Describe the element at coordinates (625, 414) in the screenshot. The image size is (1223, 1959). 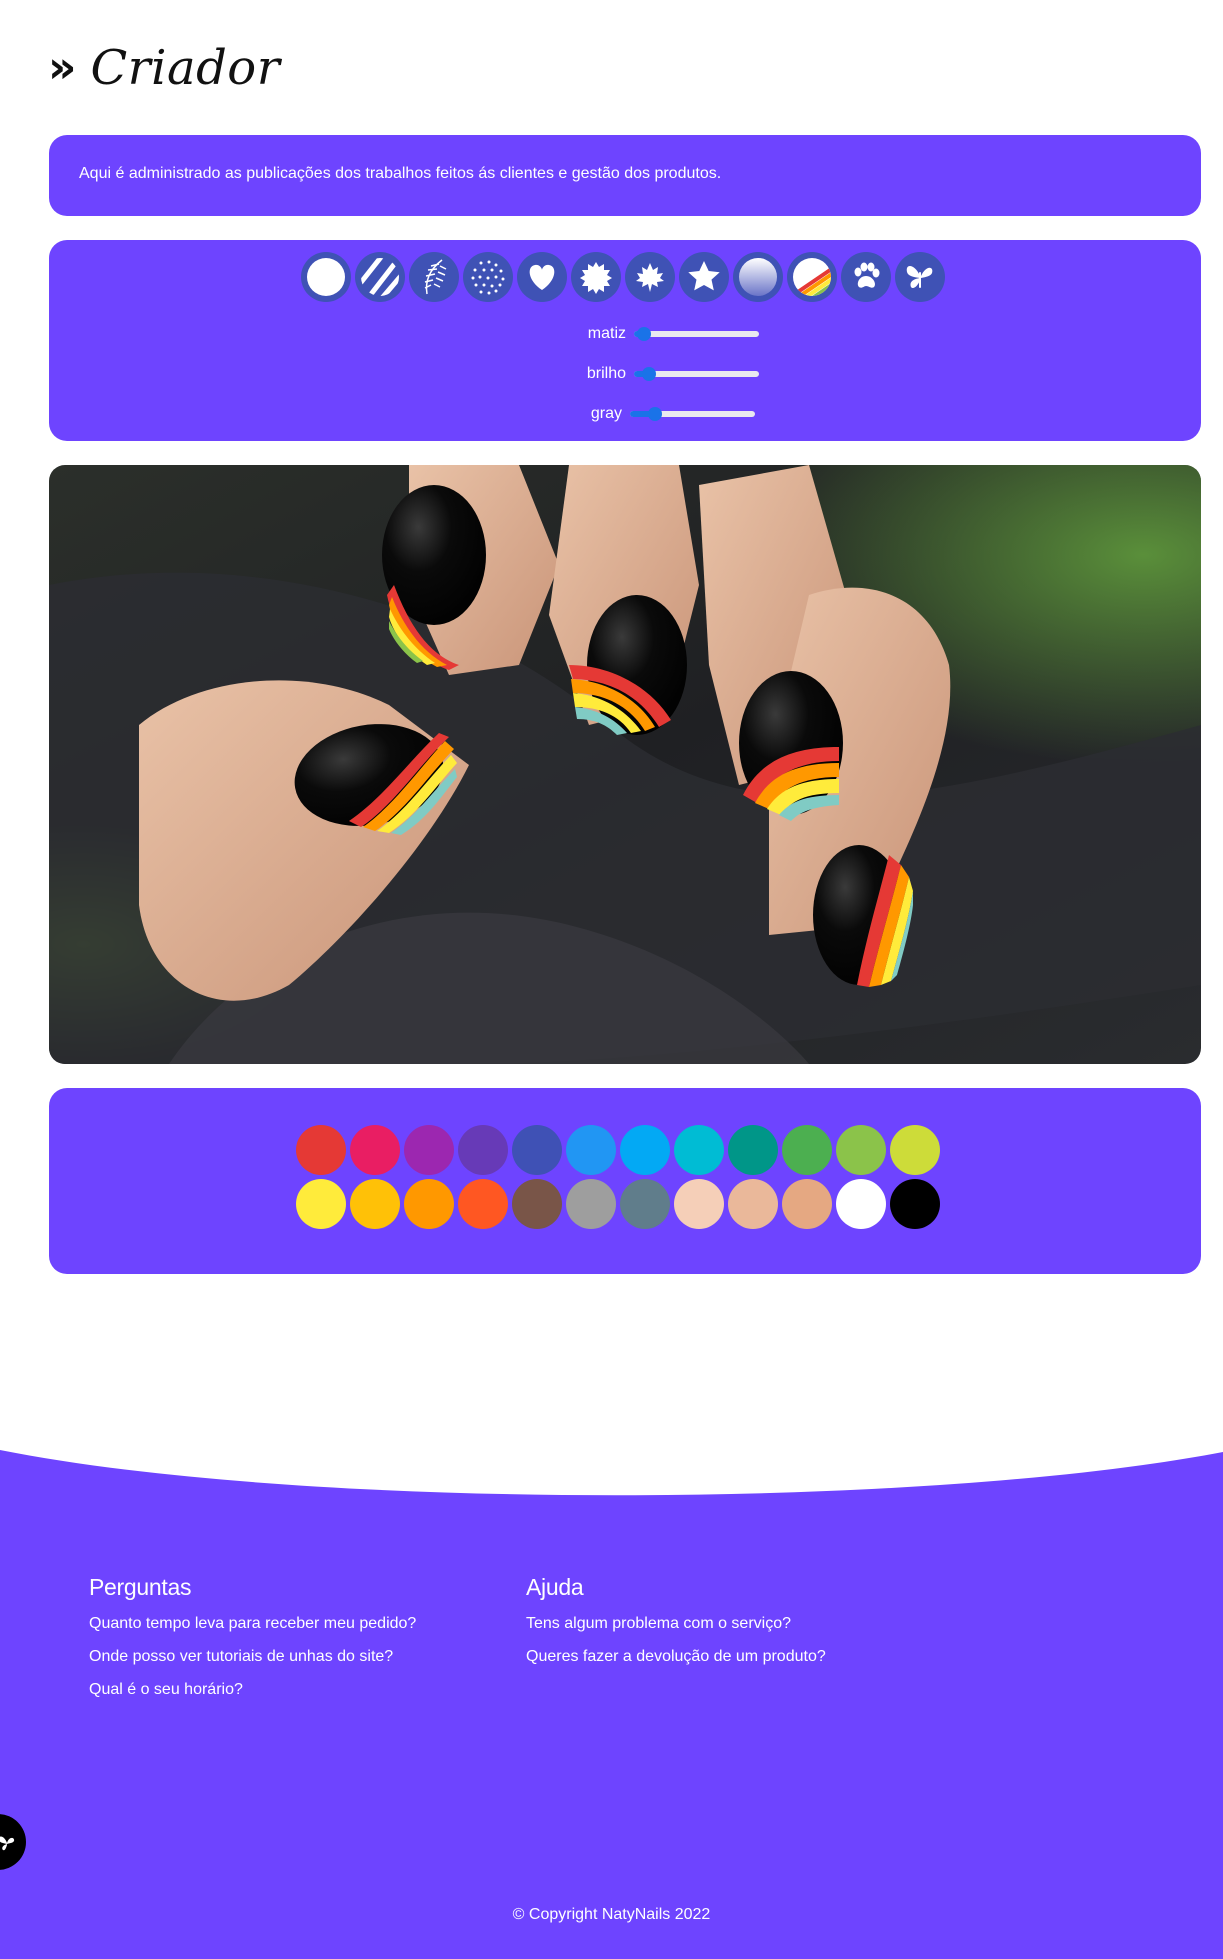
I see `slider-row-gray: gray` at that location.